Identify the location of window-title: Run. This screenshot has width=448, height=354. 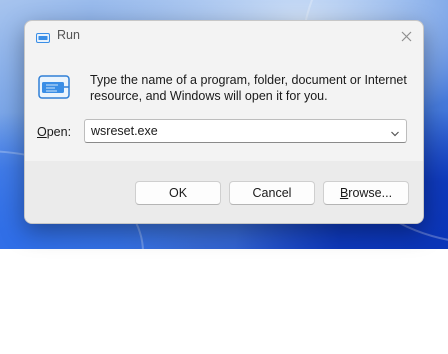
(68, 35).